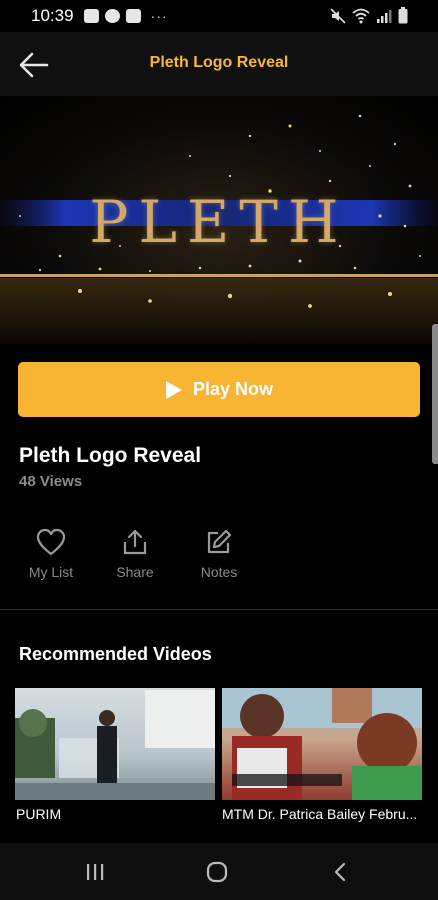 This screenshot has height=900, width=438. What do you see at coordinates (219, 541) in the screenshot?
I see `edit-icon` at bounding box center [219, 541].